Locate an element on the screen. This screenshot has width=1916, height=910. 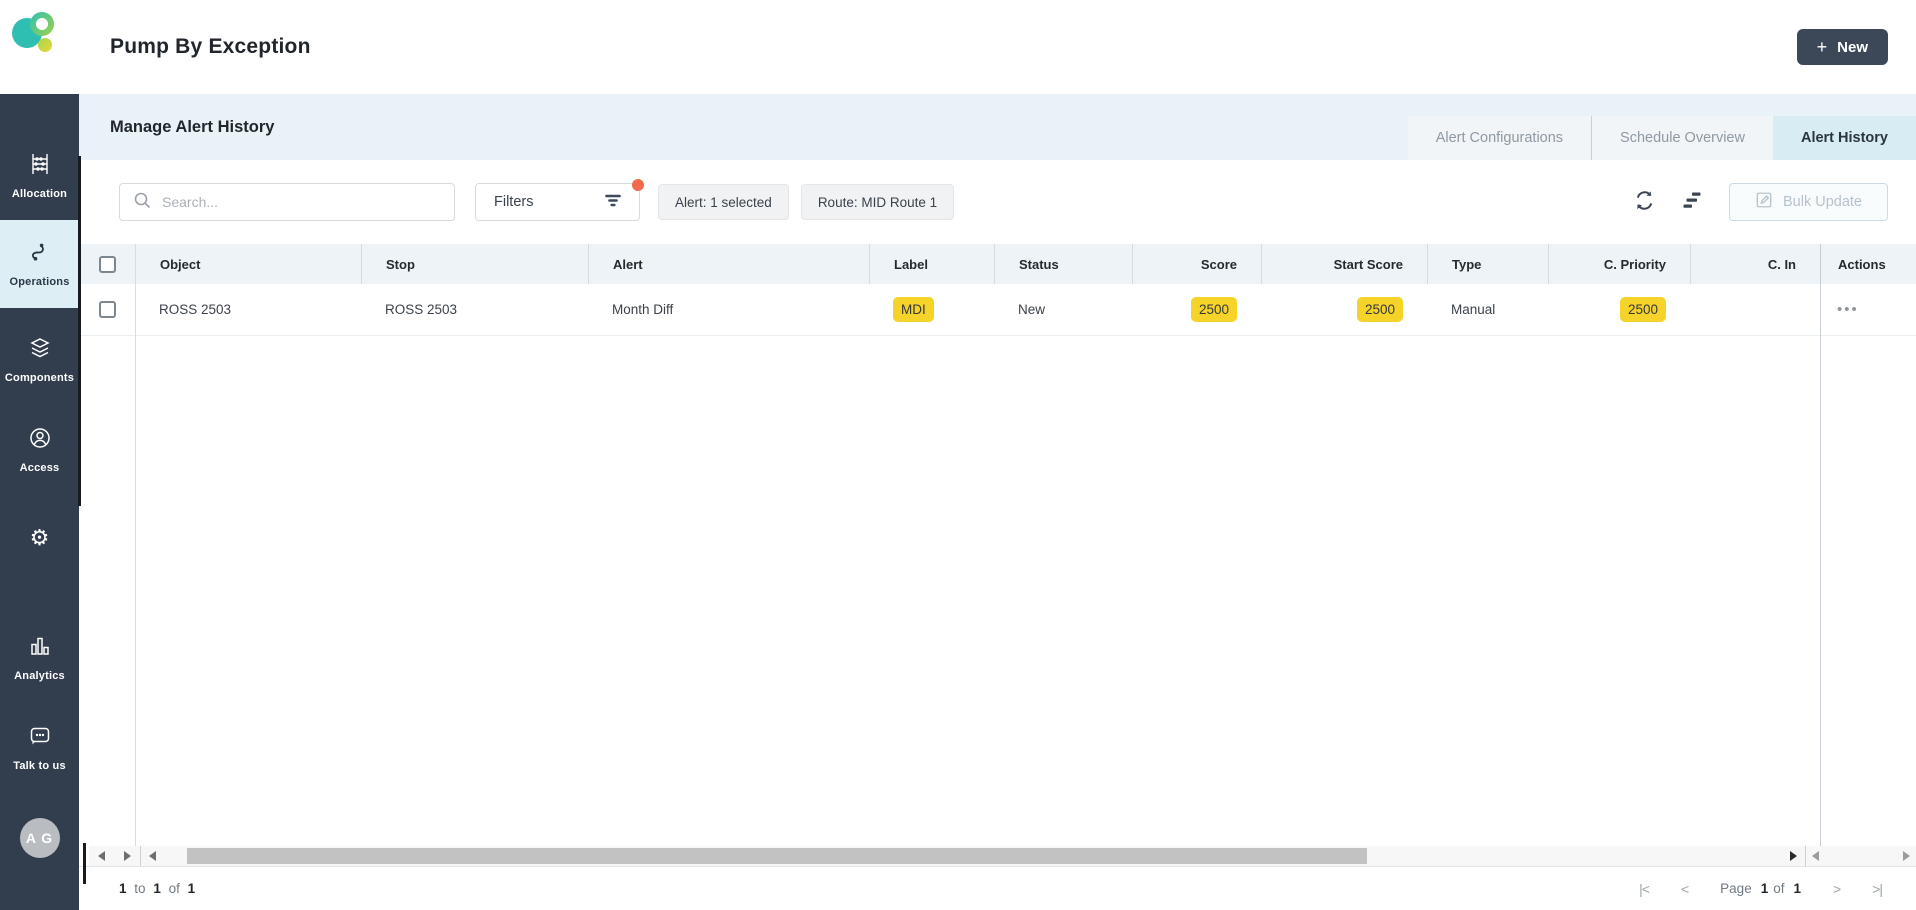
c-priority-badge: 2500 is located at coordinates (1642, 309).